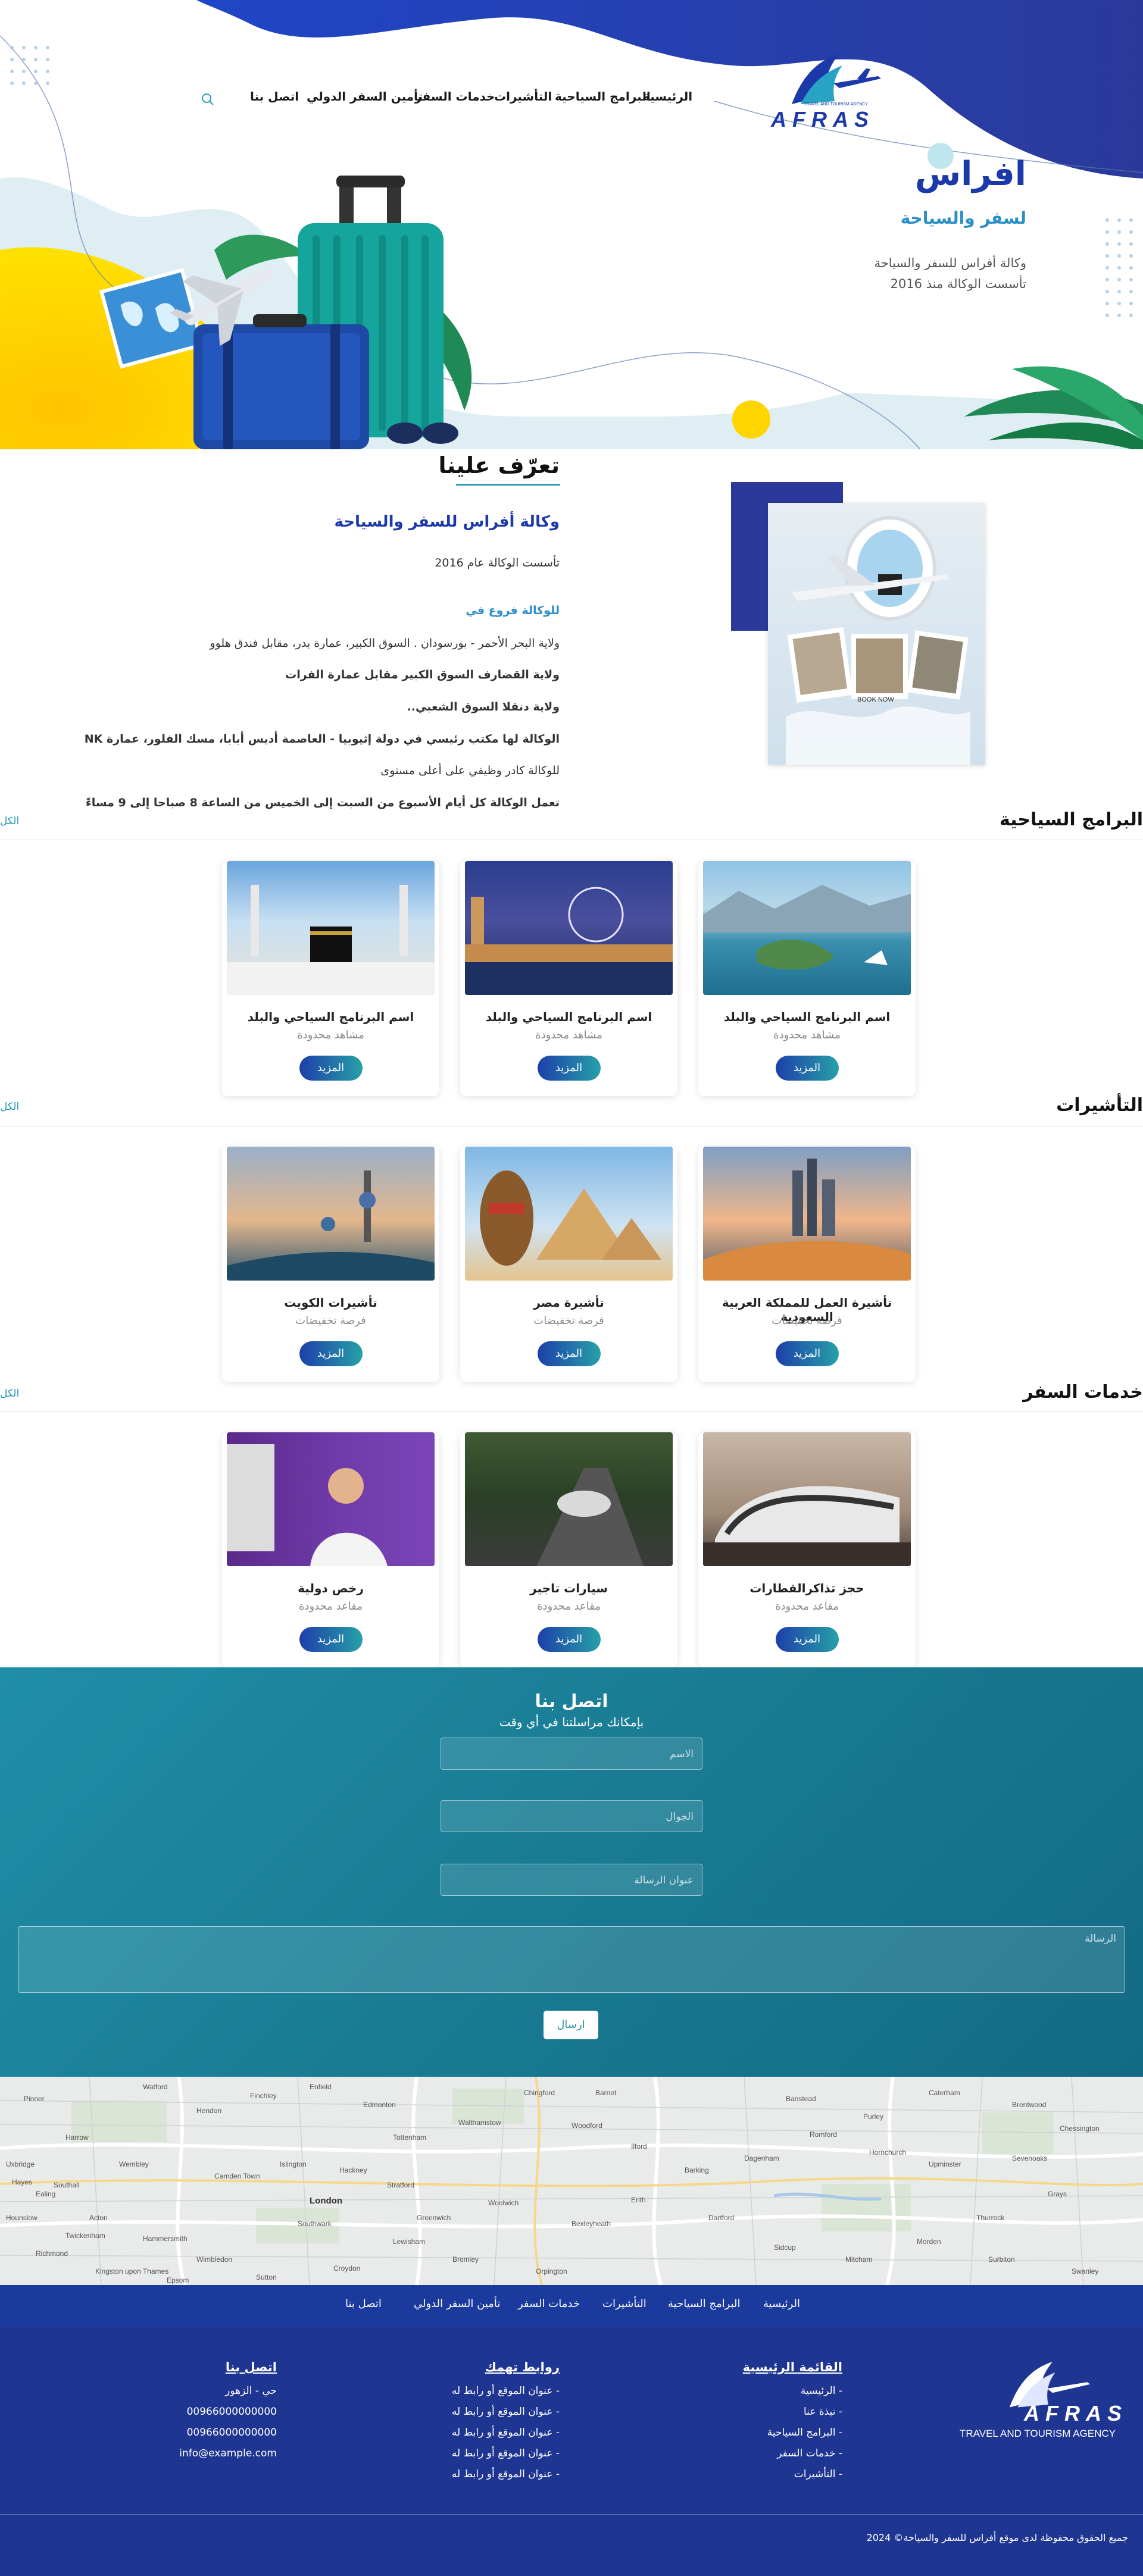  Describe the element at coordinates (568, 1264) in the screenshot. I see `visa-card-2: تأشيرة مصر فرصة تخفيضات المزيد` at that location.